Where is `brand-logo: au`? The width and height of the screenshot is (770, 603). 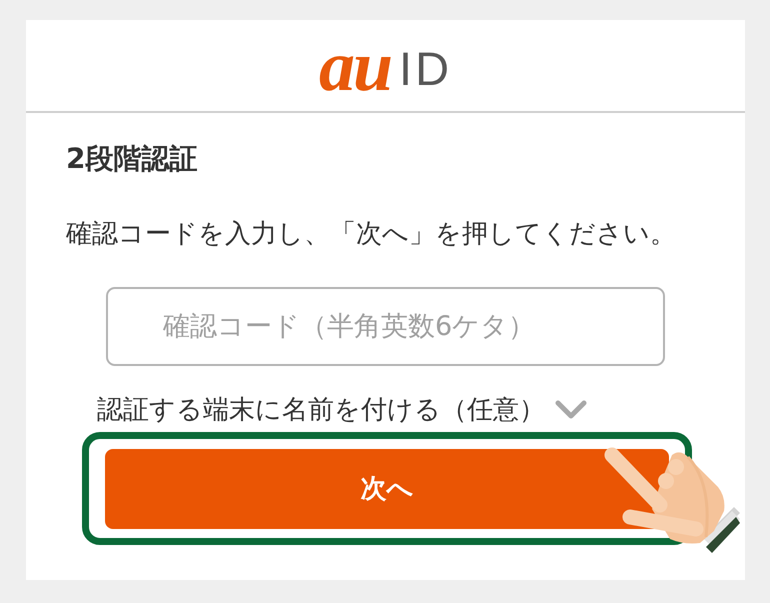
brand-logo: au is located at coordinates (355, 66).